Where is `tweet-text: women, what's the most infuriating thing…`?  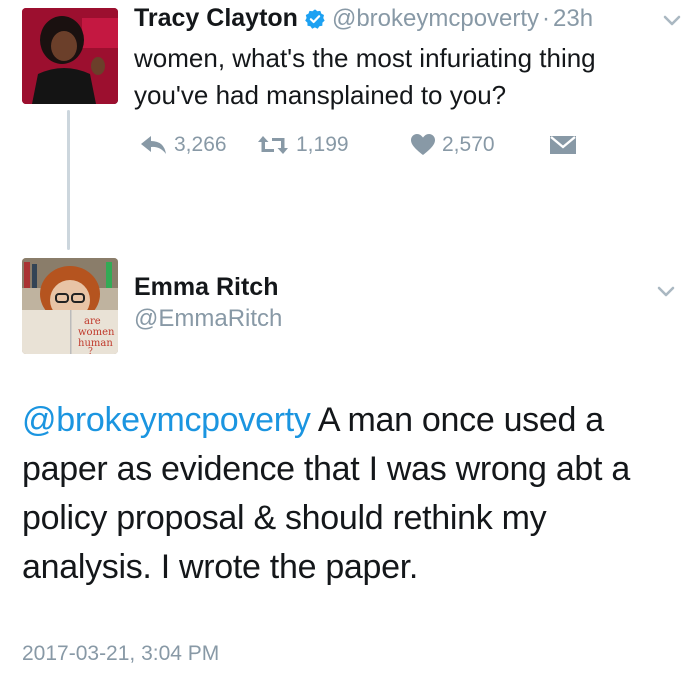 tweet-text: women, what's the most infuriating thing… is located at coordinates (365, 76).